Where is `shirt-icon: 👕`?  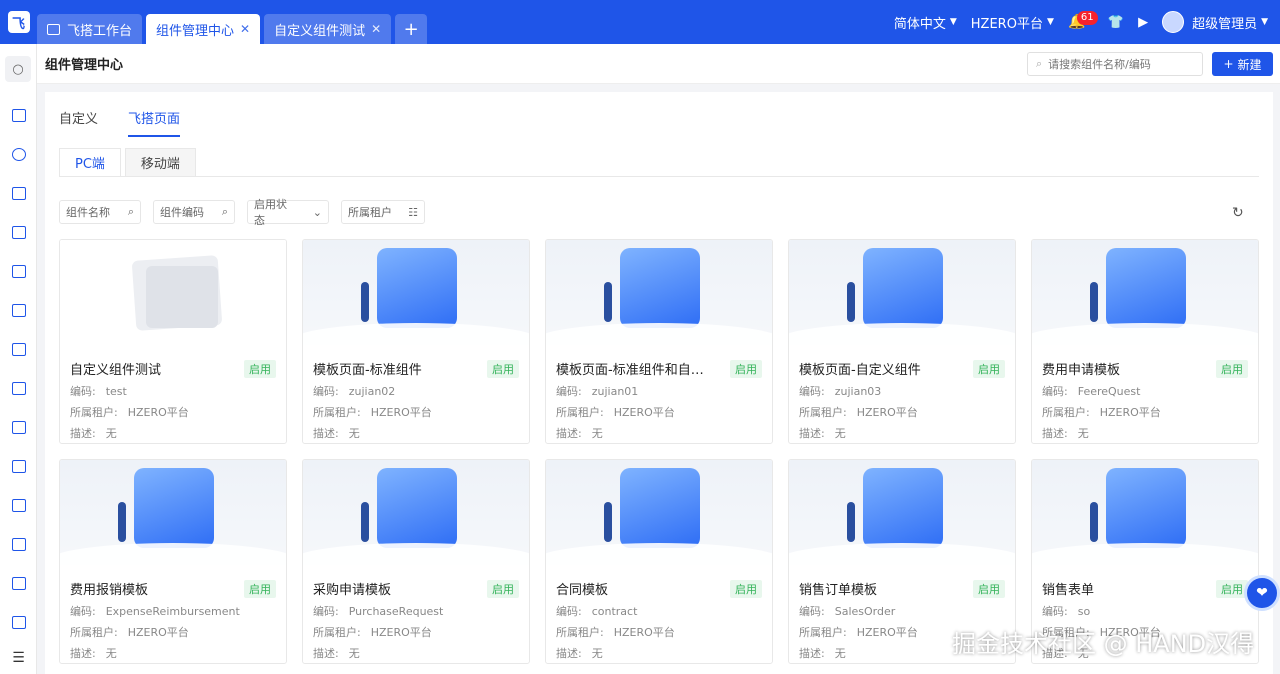
shirt-icon: 👕 is located at coordinates (1116, 22).